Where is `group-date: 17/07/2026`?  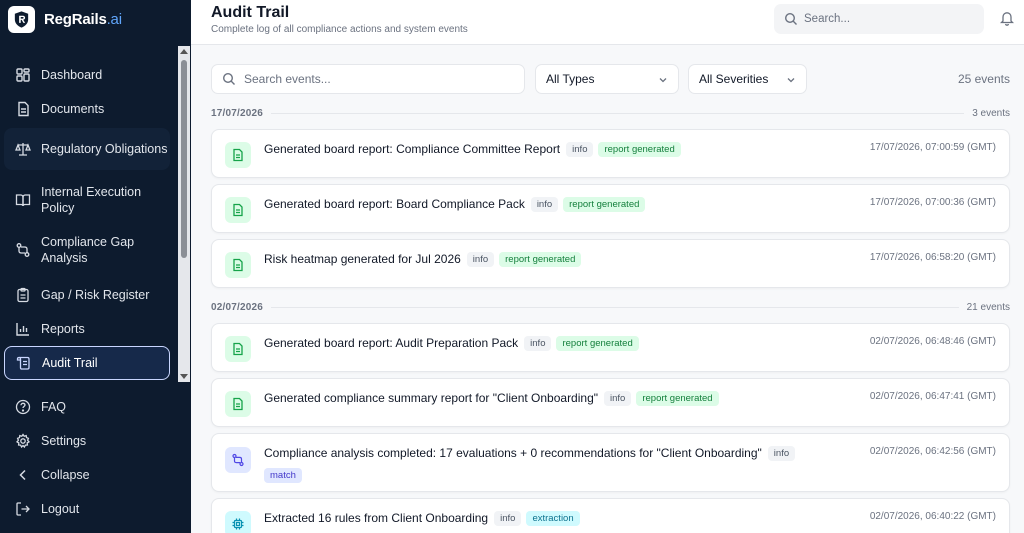
group-date: 17/07/2026 is located at coordinates (237, 113).